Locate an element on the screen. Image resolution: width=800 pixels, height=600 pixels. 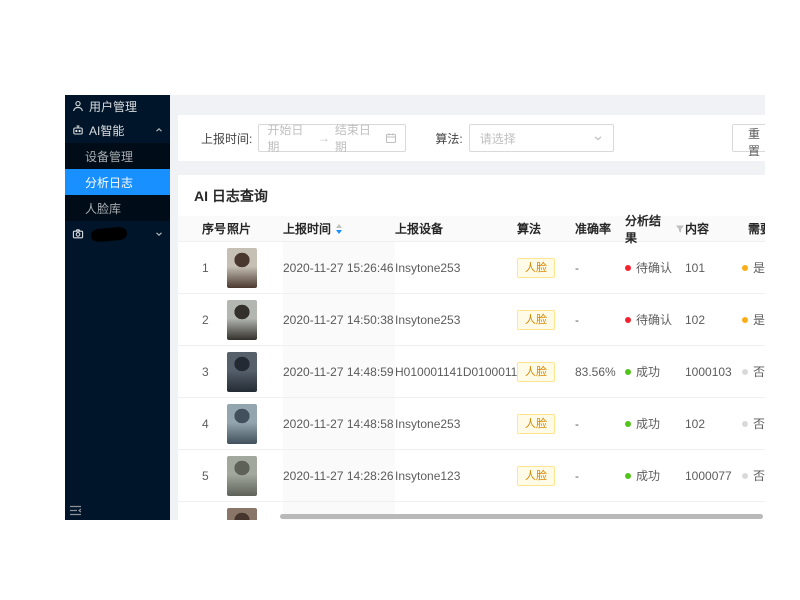
date-range-picker: 开始日期 → 结束日期 is located at coordinates (332, 138).